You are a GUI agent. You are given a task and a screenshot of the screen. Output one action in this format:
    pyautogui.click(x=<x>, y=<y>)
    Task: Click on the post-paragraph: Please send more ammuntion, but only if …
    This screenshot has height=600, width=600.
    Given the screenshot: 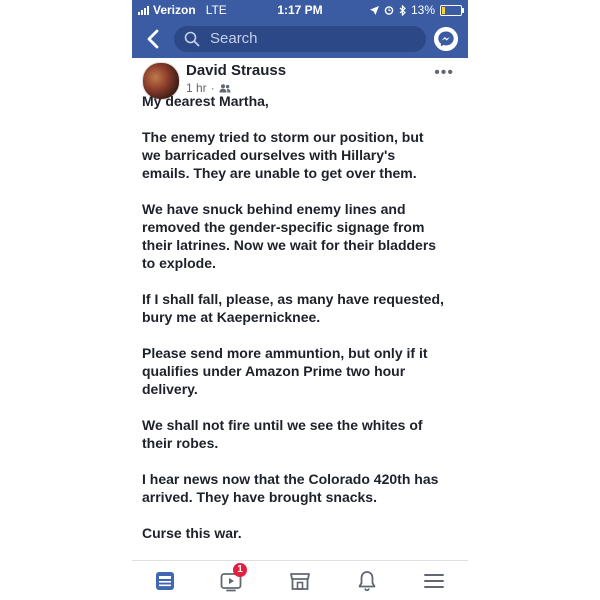 What is the action you would take?
    pyautogui.click(x=285, y=371)
    